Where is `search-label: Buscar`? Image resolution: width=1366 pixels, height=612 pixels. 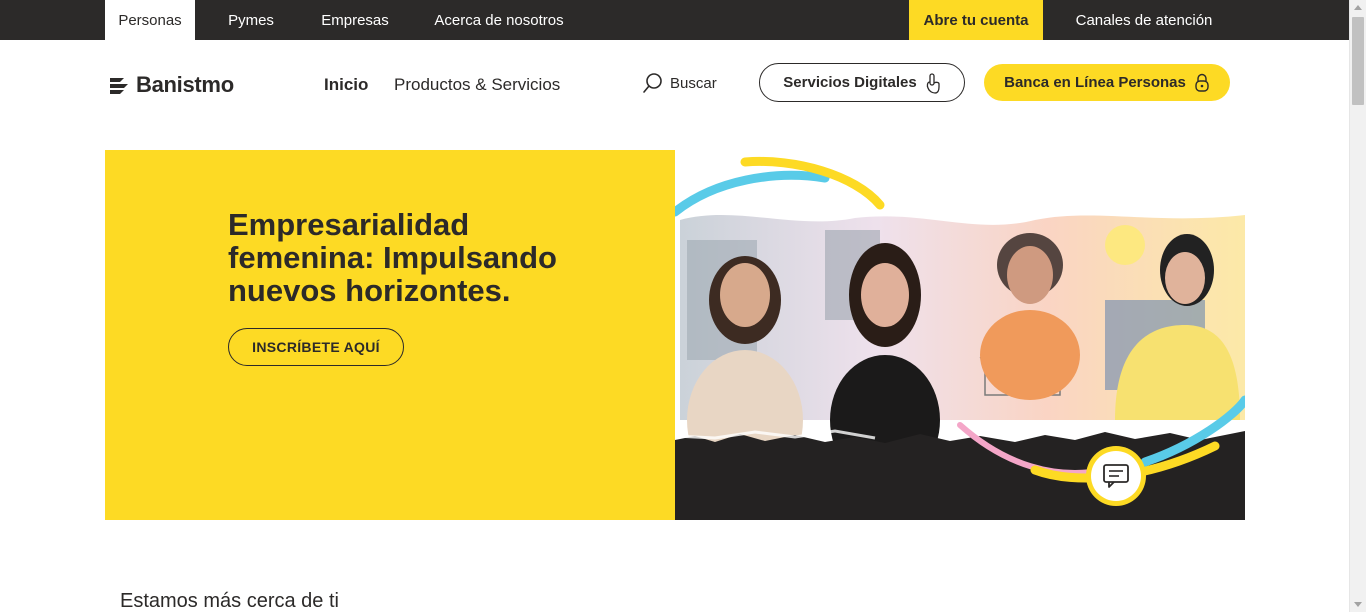
search-label: Buscar is located at coordinates (693, 83).